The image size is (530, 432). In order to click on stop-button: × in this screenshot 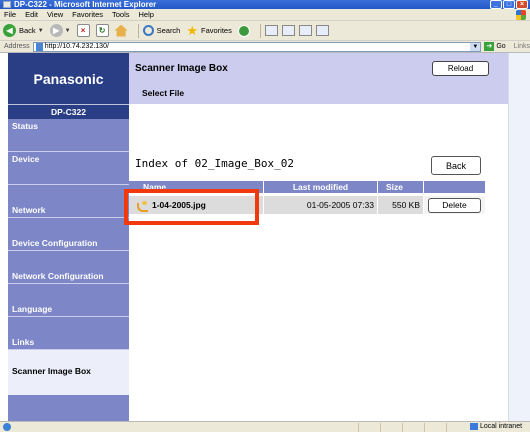, I will do `click(83, 30)`.